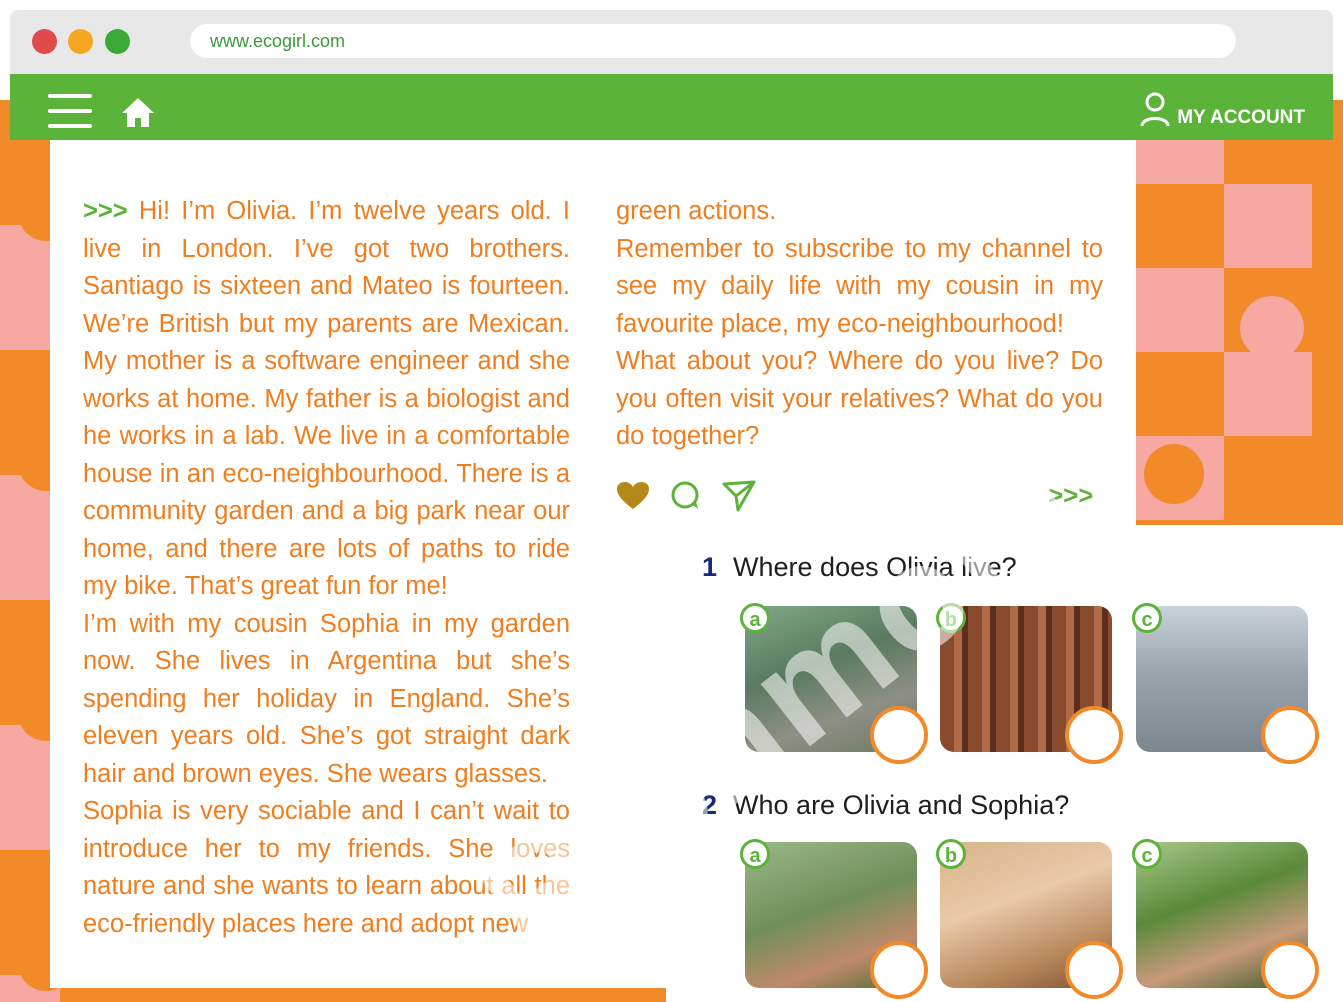  I want to click on option-letter: a, so click(755, 854).